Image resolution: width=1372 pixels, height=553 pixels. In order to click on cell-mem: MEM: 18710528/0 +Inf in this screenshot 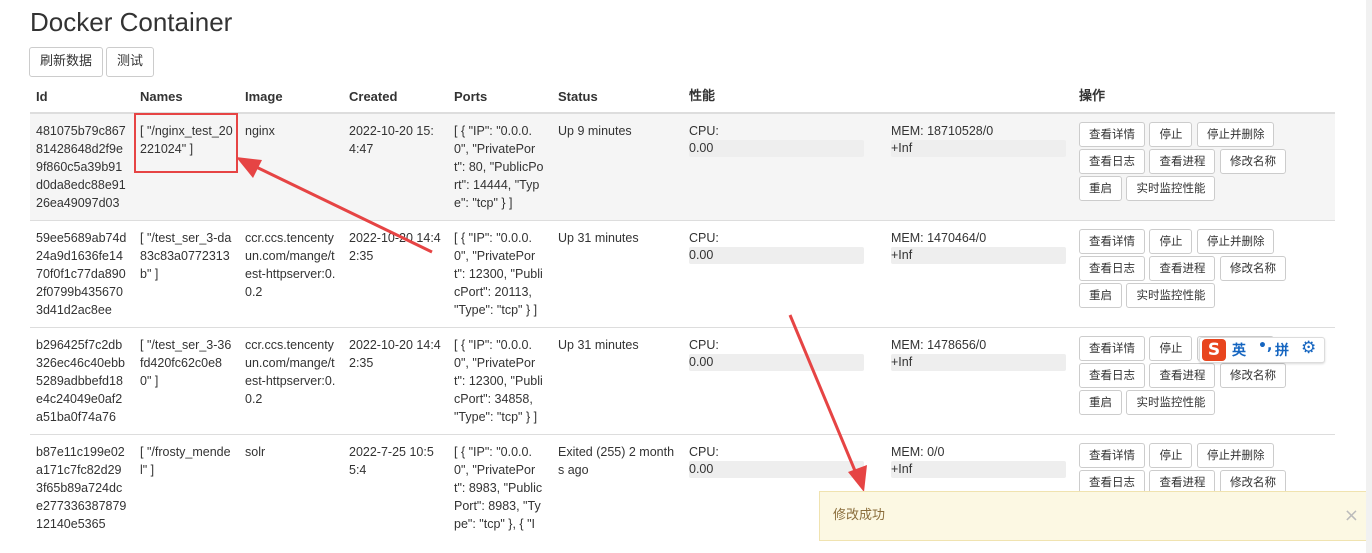, I will do `click(979, 166)`.